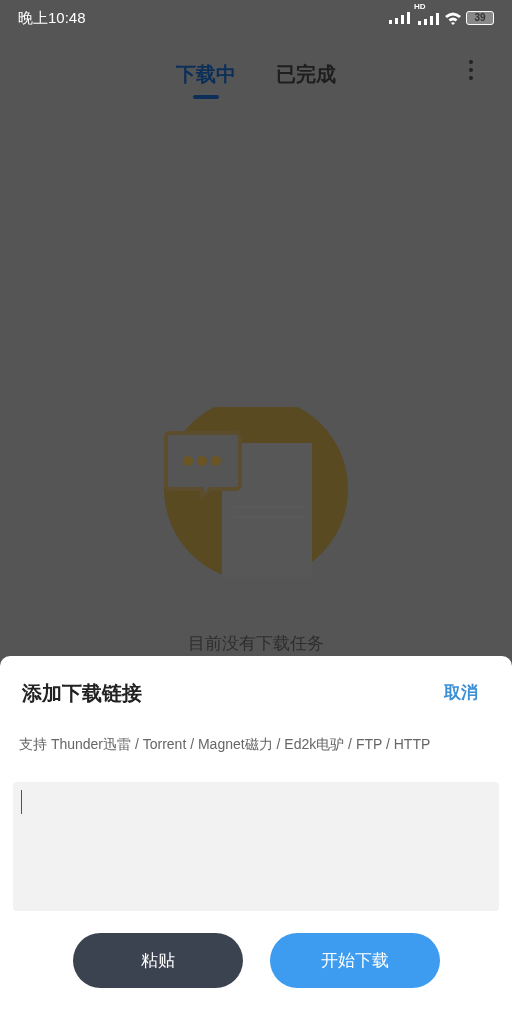 This screenshot has width=512, height=1024. What do you see at coordinates (206, 79) in the screenshot?
I see `tab: 下载中` at bounding box center [206, 79].